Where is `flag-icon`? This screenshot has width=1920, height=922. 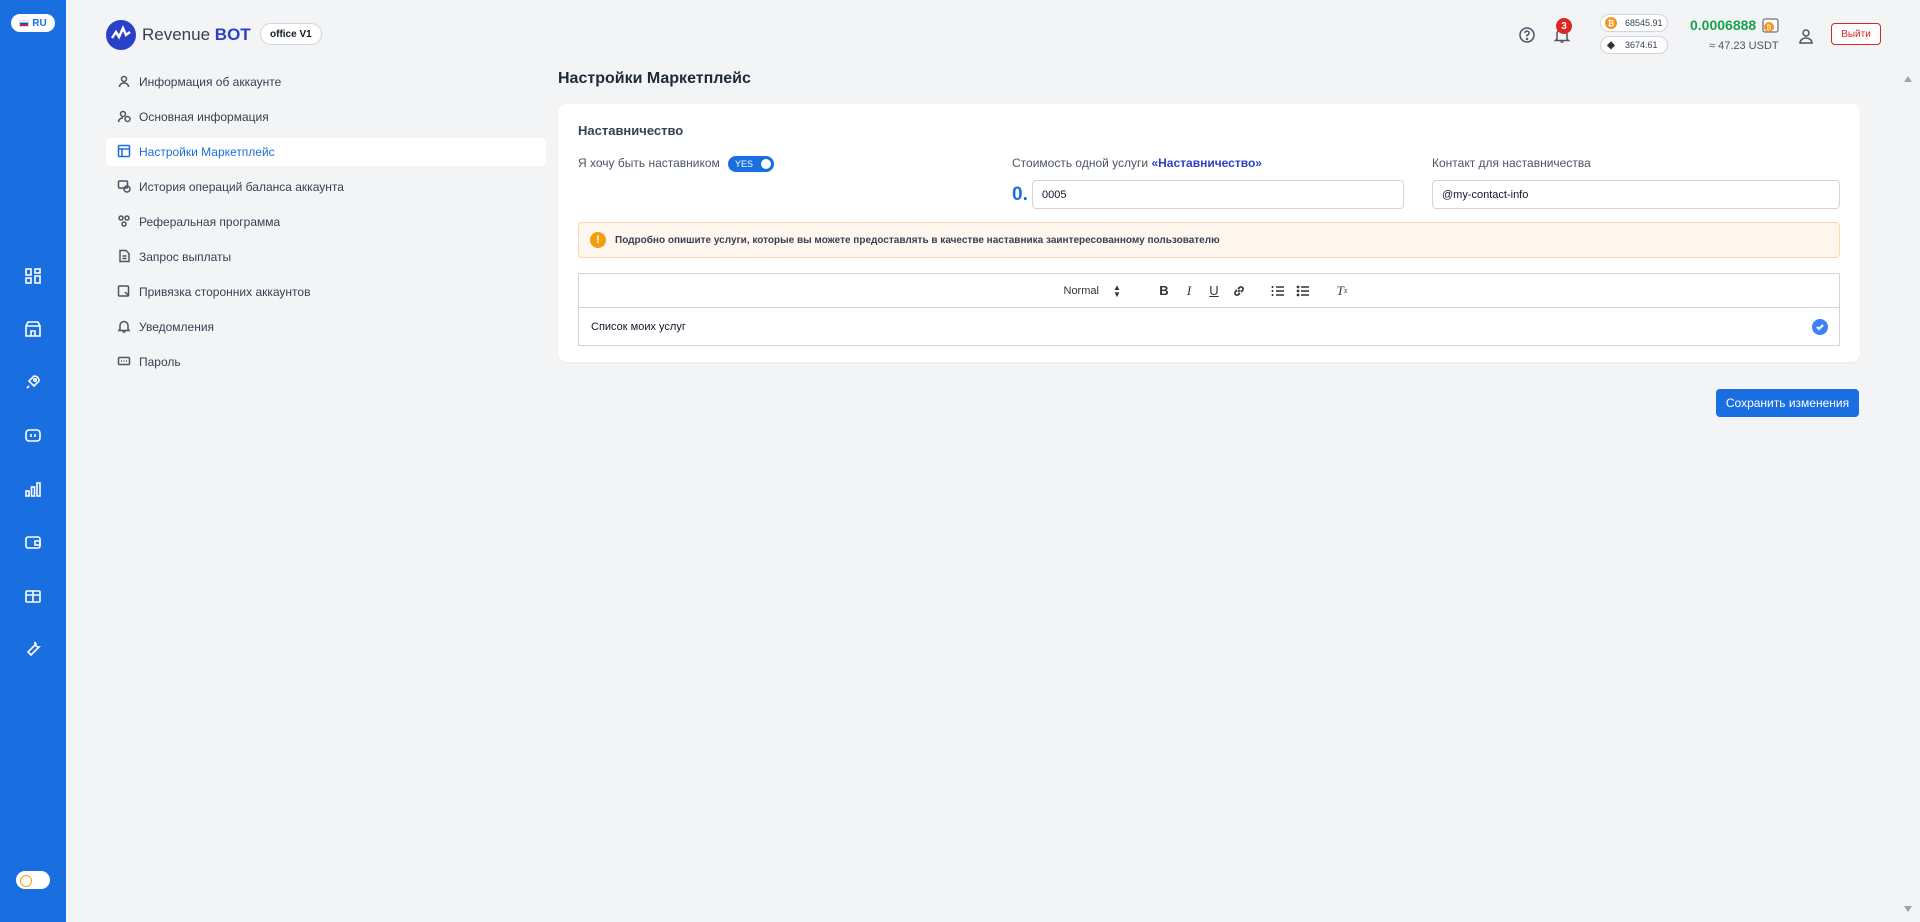
flag-icon is located at coordinates (24, 23).